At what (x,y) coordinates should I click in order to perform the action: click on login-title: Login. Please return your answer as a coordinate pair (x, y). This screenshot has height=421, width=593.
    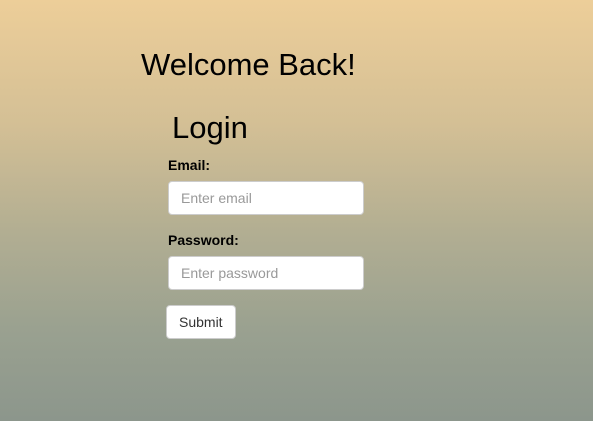
    Looking at the image, I should click on (210, 127).